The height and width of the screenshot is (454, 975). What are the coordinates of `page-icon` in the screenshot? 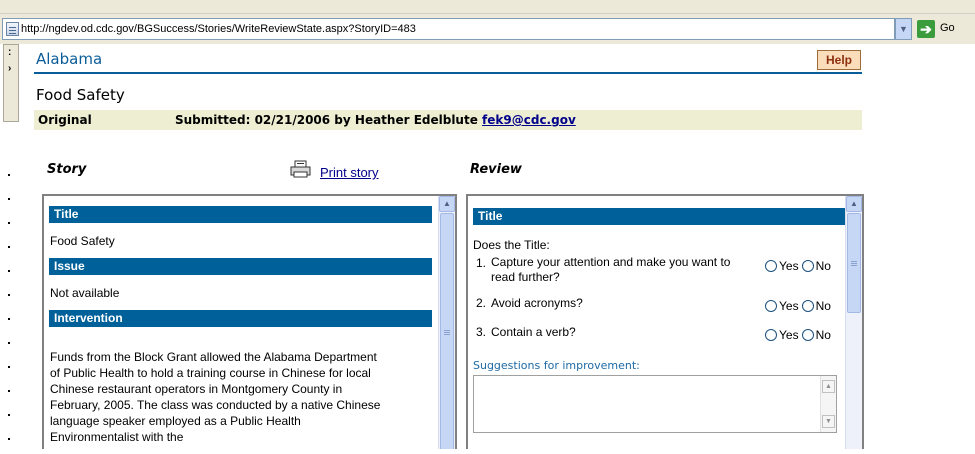 It's located at (12, 29).